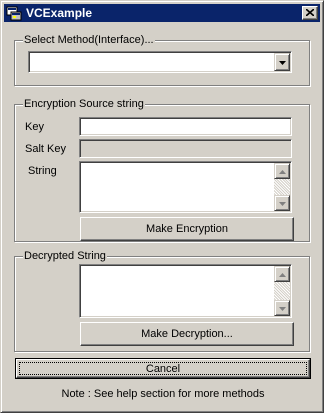 The height and width of the screenshot is (413, 324). What do you see at coordinates (42, 171) in the screenshot?
I see `string-label: String` at bounding box center [42, 171].